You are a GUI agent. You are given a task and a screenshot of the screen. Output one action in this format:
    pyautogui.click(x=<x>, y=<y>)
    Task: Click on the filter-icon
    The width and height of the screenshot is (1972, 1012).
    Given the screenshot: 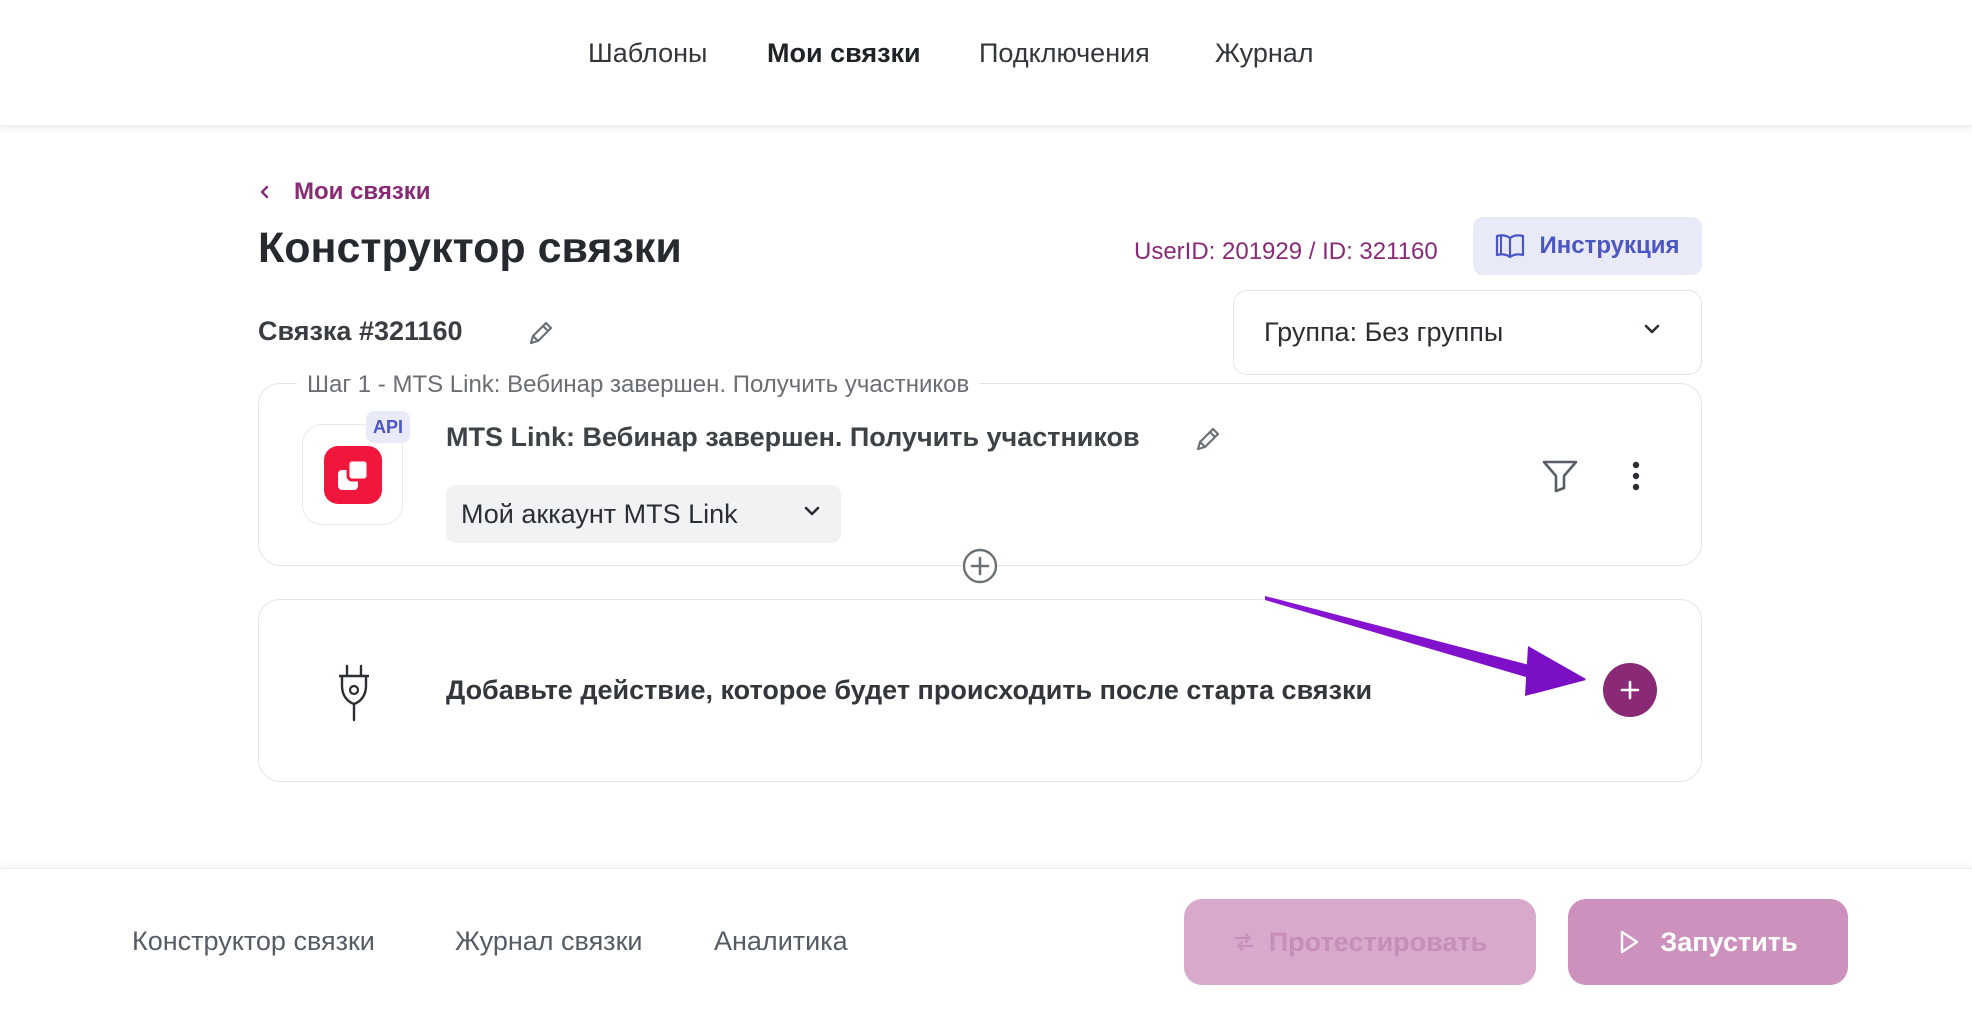 What is the action you would take?
    pyautogui.click(x=1560, y=476)
    